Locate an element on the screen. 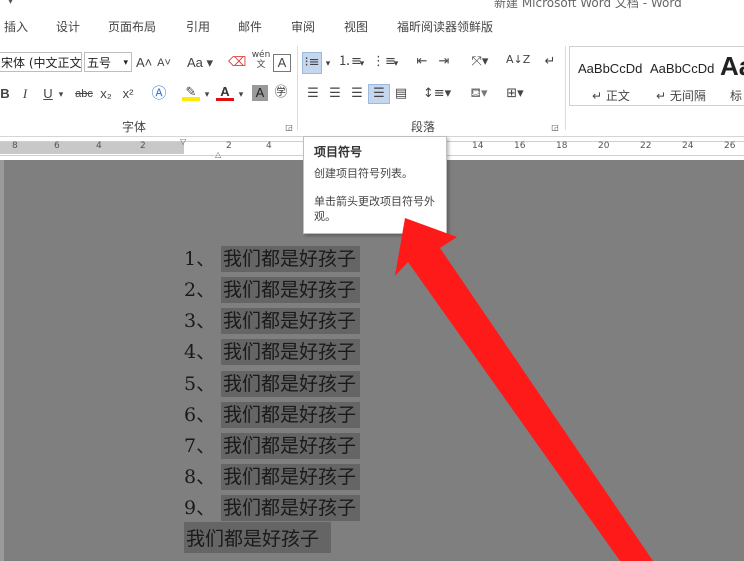 The height and width of the screenshot is (561, 744). tab-page-layout: 页面布局 is located at coordinates (132, 26).